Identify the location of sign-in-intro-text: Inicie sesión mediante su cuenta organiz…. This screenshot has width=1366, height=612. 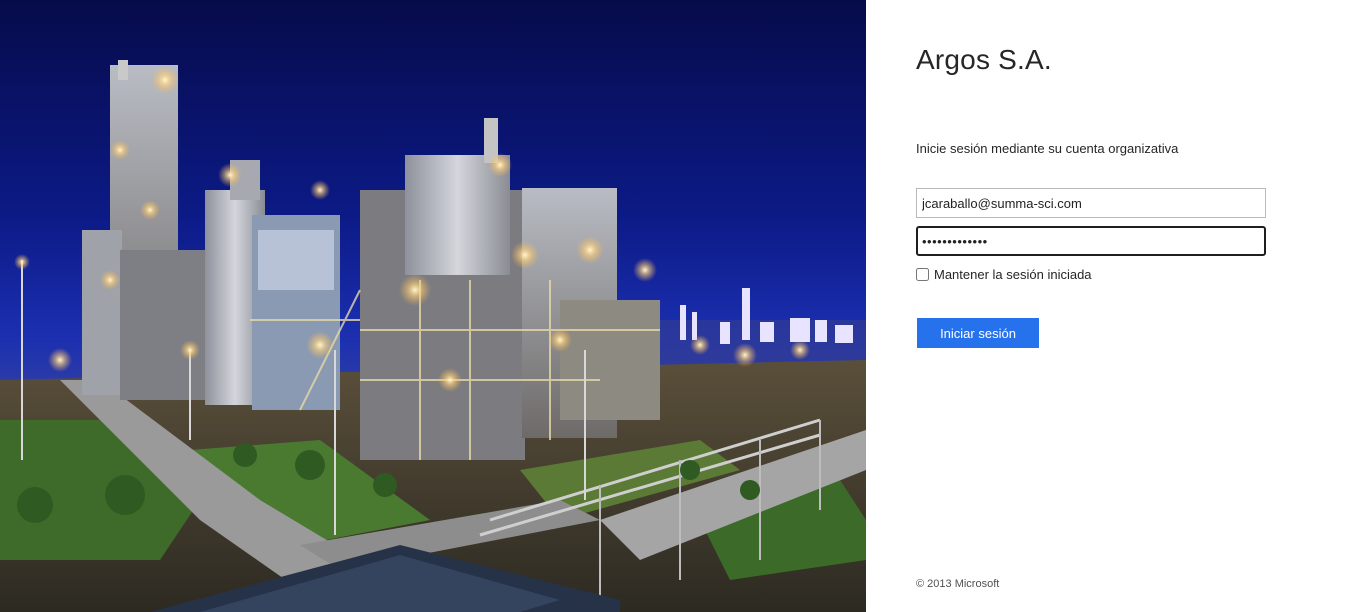
(1047, 148).